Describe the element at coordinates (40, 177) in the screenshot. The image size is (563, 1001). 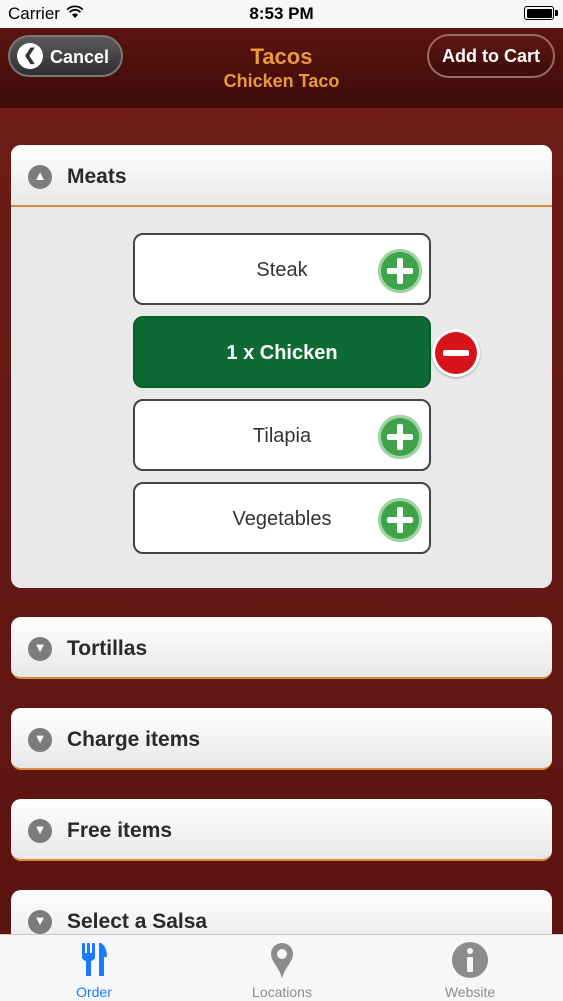
I see `chevron-up-icon: ▲` at that location.